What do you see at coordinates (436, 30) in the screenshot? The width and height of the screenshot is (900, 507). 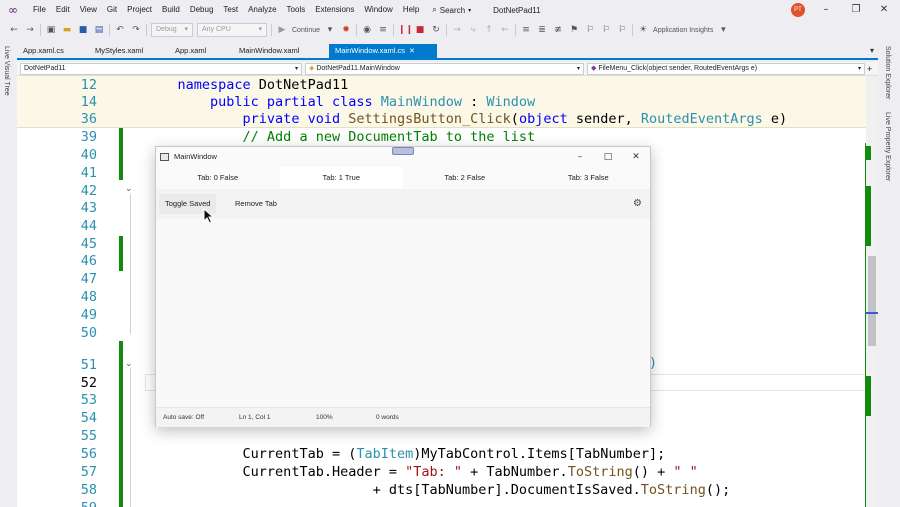 I see `restart-icon: ↻` at bounding box center [436, 30].